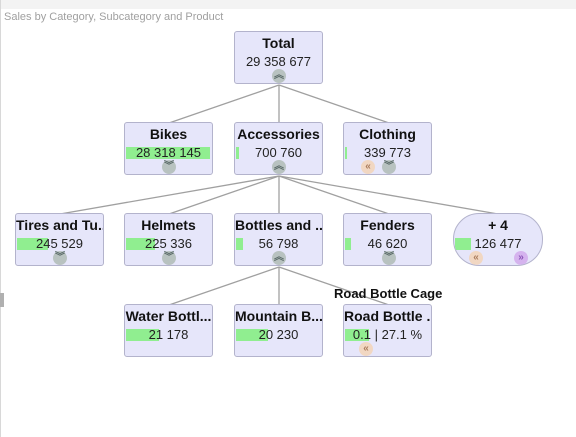  Describe the element at coordinates (224, 104) in the screenshot. I see `edge-total-bikes` at that location.